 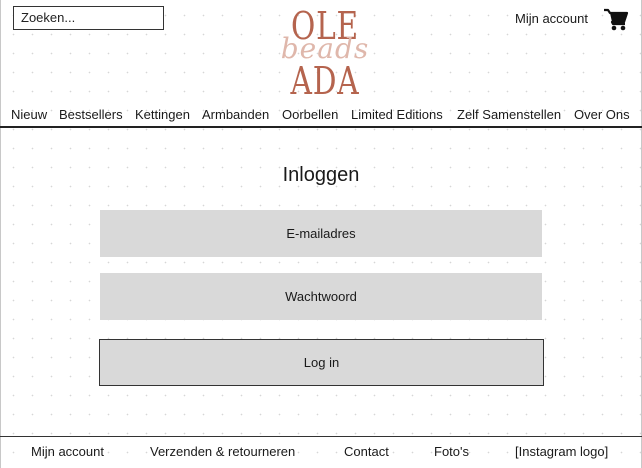 What do you see at coordinates (561, 452) in the screenshot?
I see `footer-instagram-logo: [Instagram logo]` at bounding box center [561, 452].